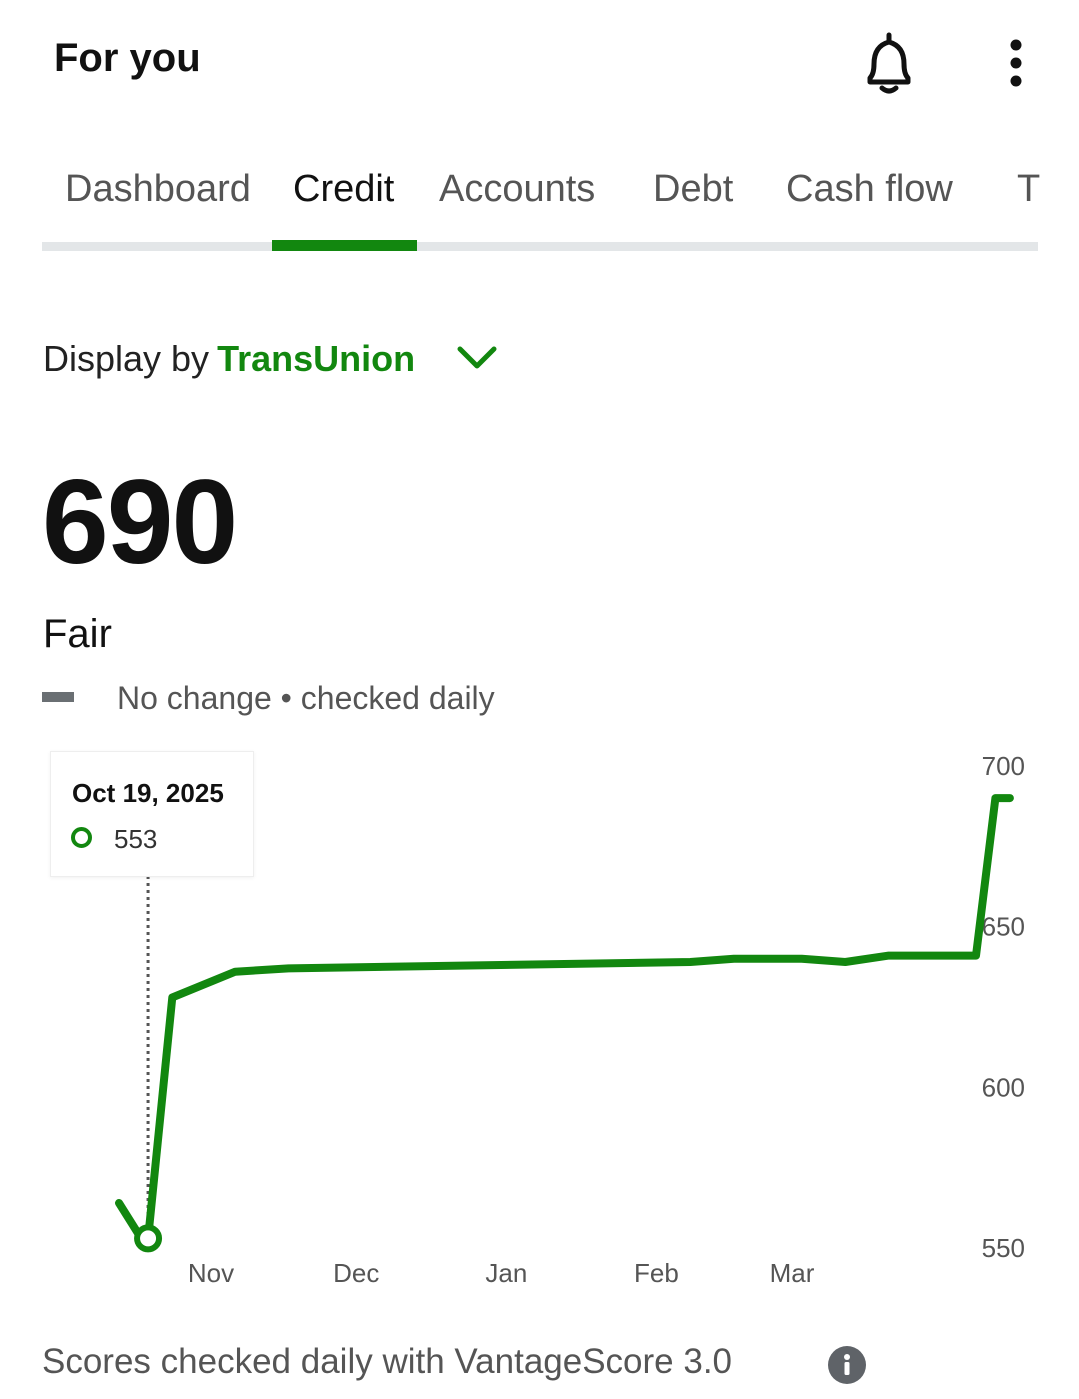 The image size is (1079, 1399). Describe the element at coordinates (356, 1273) in the screenshot. I see `x-tick-label: Dec` at that location.